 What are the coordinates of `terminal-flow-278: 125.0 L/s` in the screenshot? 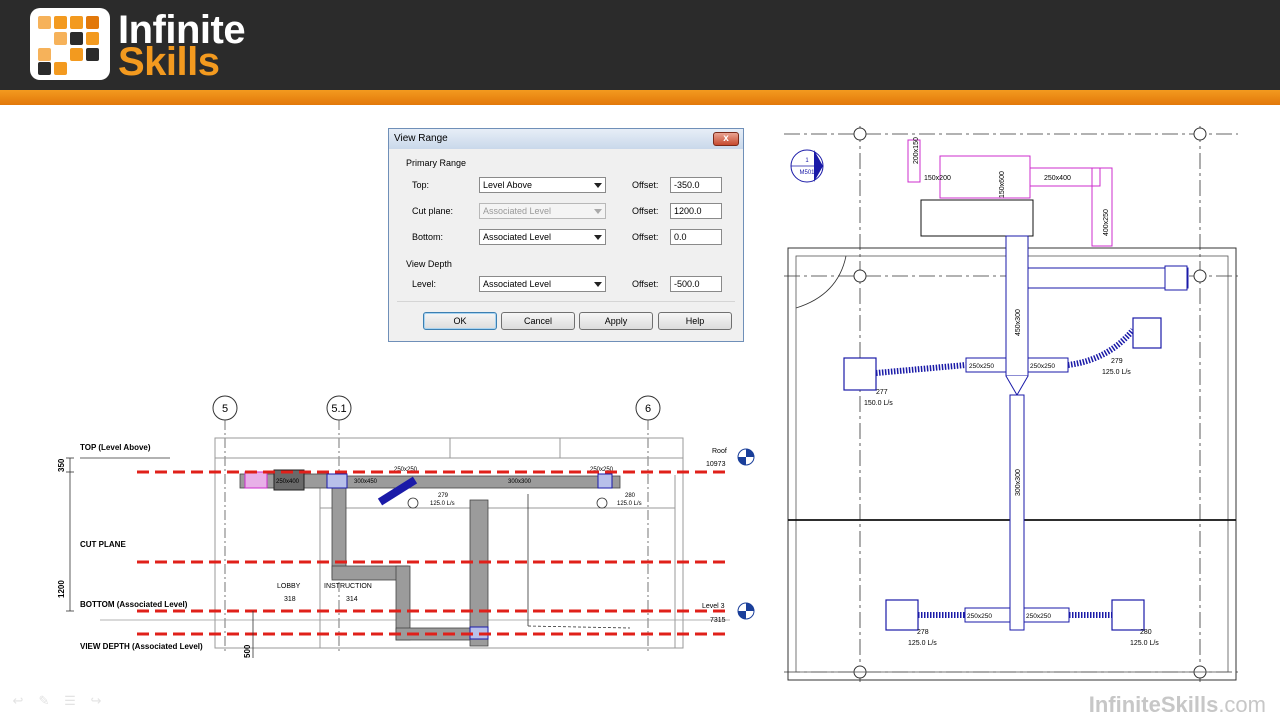 It's located at (922, 643).